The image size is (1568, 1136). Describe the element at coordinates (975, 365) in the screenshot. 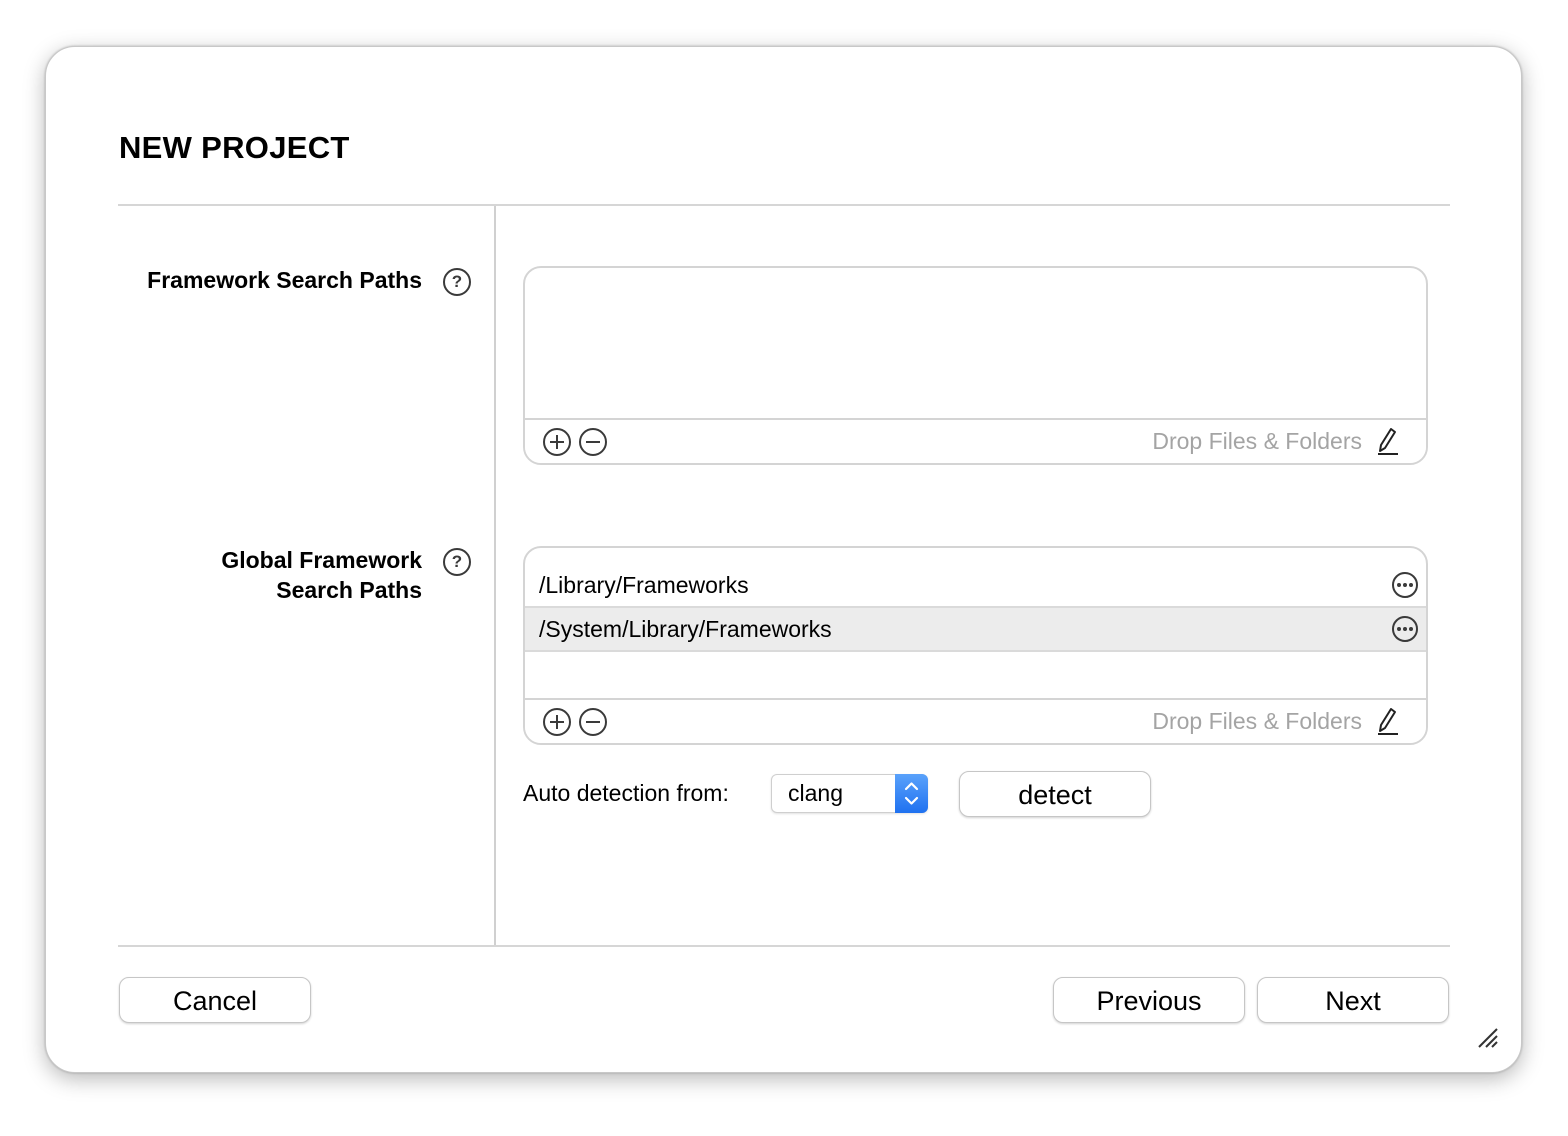

I see `framework-search-paths-list: Drop Files & Folders` at that location.